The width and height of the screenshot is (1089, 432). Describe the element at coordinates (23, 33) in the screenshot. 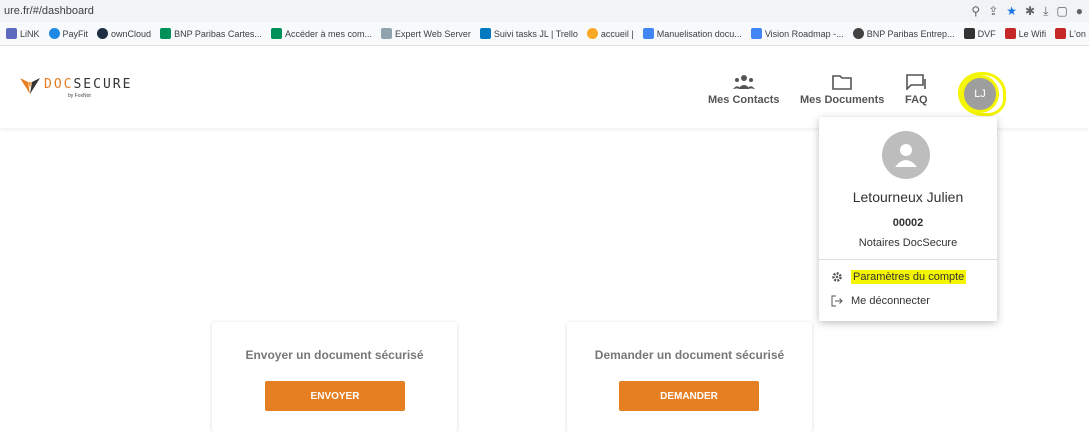

I see `bookmark-item: LiNK` at that location.